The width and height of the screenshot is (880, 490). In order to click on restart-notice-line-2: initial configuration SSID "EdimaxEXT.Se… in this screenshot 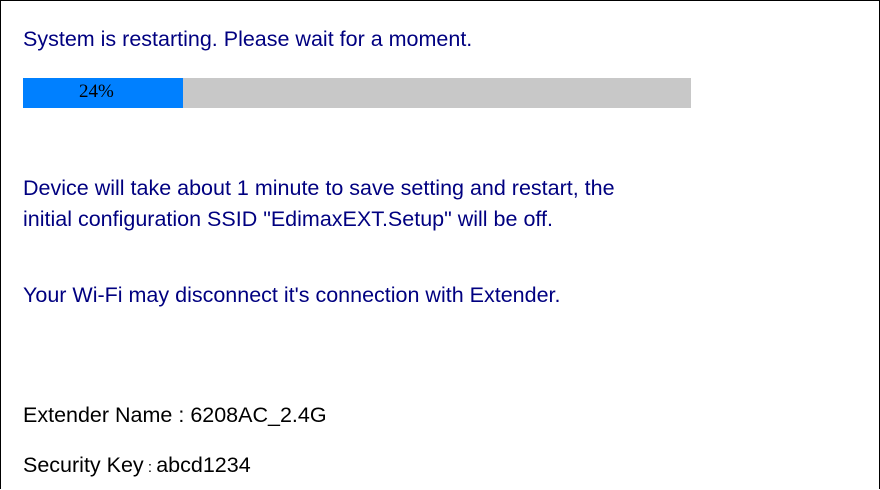, I will do `click(288, 219)`.